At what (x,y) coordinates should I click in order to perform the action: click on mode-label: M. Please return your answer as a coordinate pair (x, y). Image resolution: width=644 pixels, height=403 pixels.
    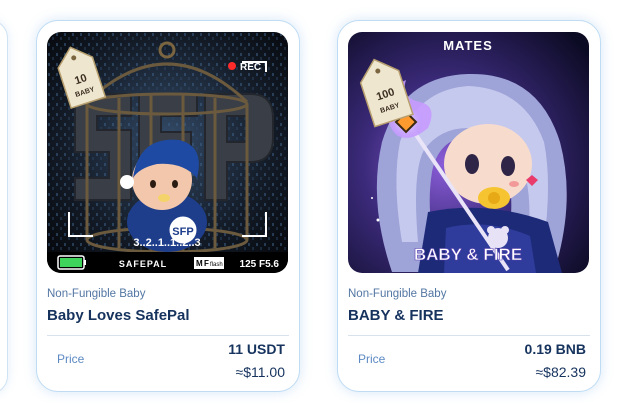
    Looking at the image, I should click on (199, 263).